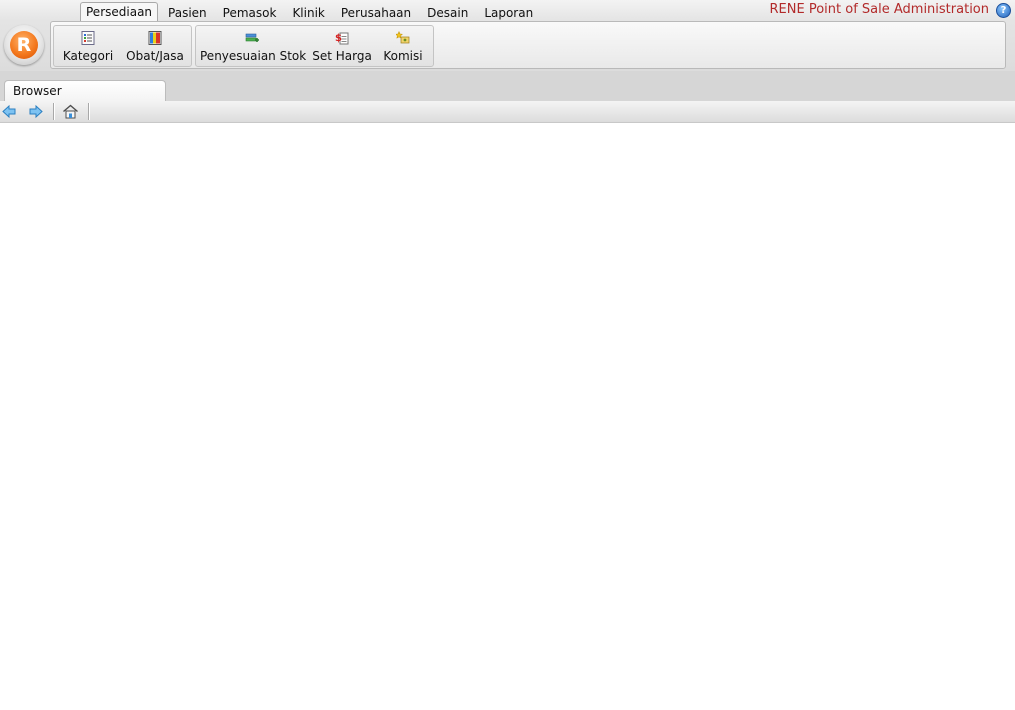 This screenshot has width=1015, height=710. Describe the element at coordinates (342, 56) in the screenshot. I see `set-harga-label: Set Harga` at that location.